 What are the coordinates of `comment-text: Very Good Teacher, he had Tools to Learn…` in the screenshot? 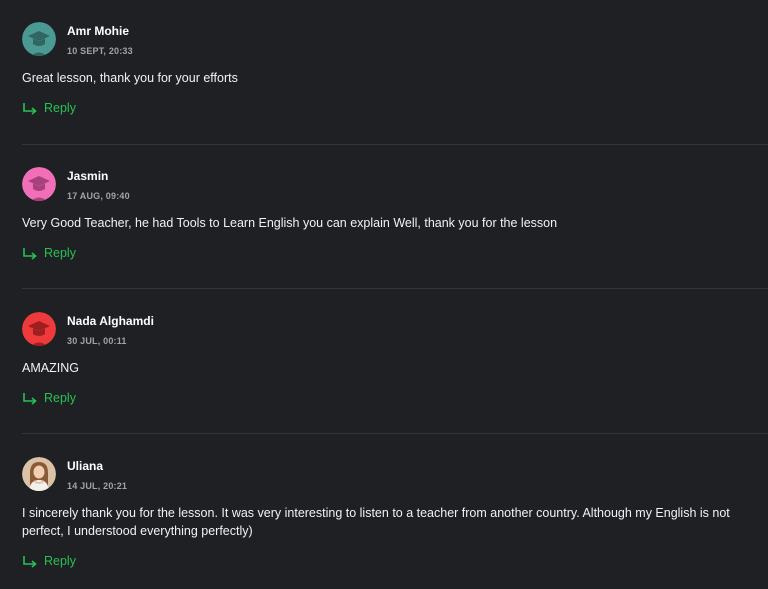 It's located at (290, 223).